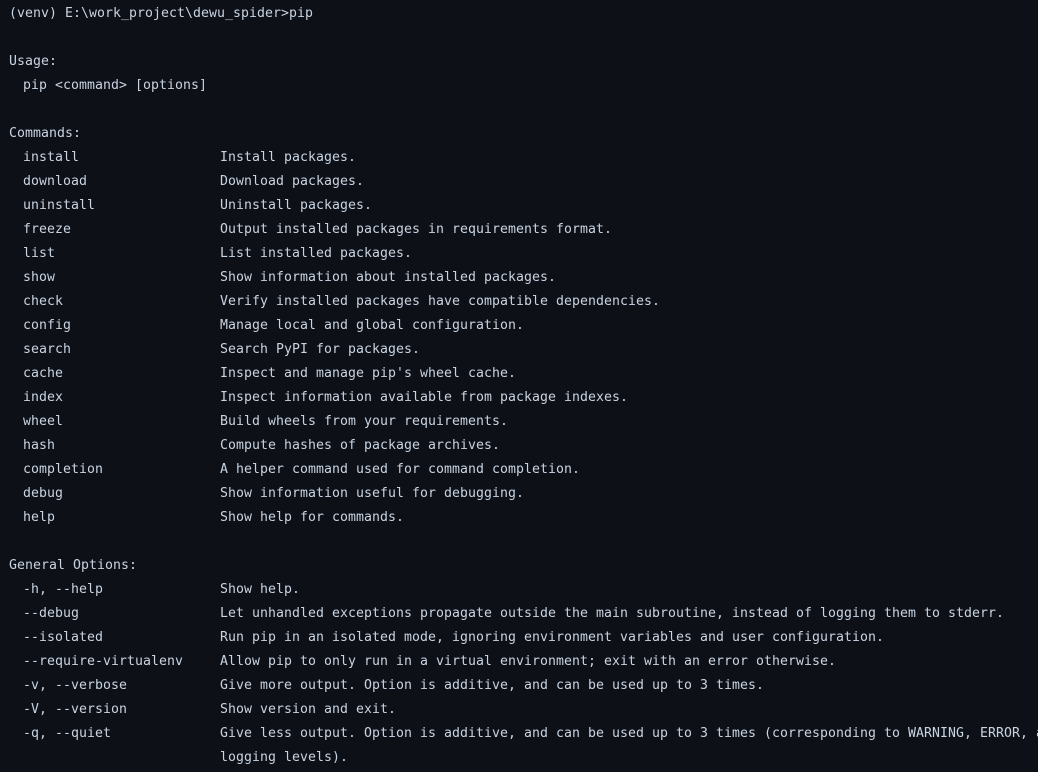 The image size is (1038, 772). I want to click on command-name: wheel, so click(43, 421).